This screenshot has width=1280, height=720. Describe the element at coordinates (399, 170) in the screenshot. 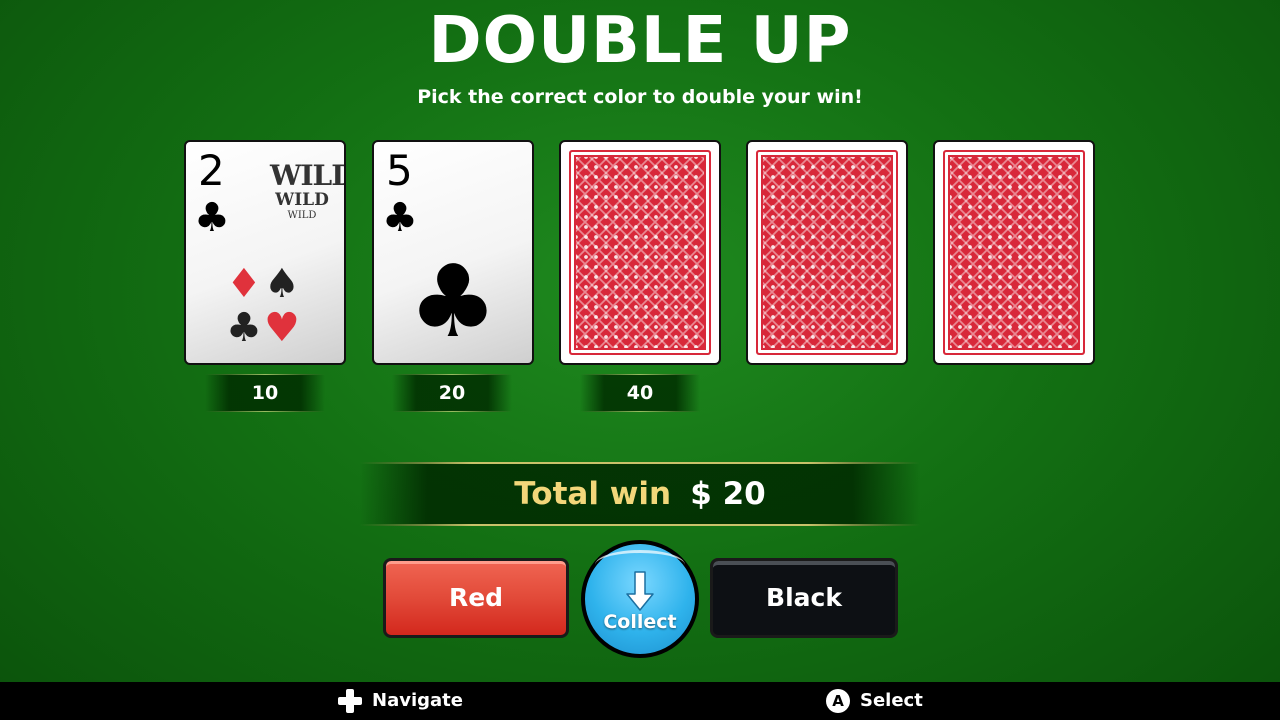

I see `card-rank: 5` at that location.